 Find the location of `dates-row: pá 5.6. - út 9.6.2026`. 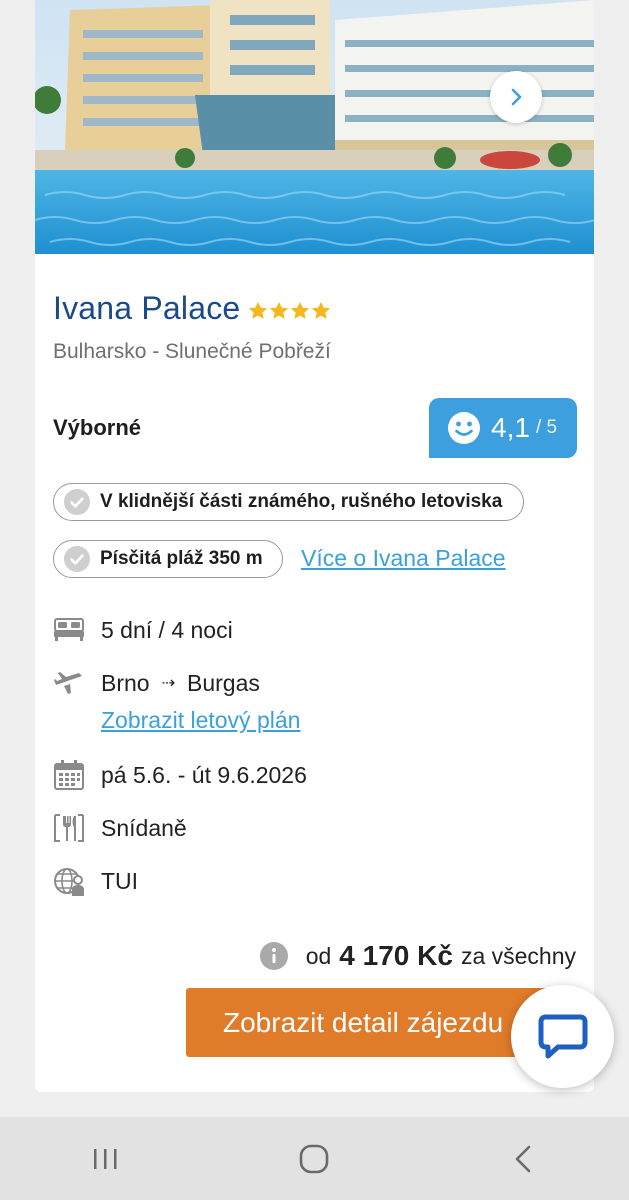

dates-row: pá 5.6. - út 9.6.2026 is located at coordinates (180, 775).